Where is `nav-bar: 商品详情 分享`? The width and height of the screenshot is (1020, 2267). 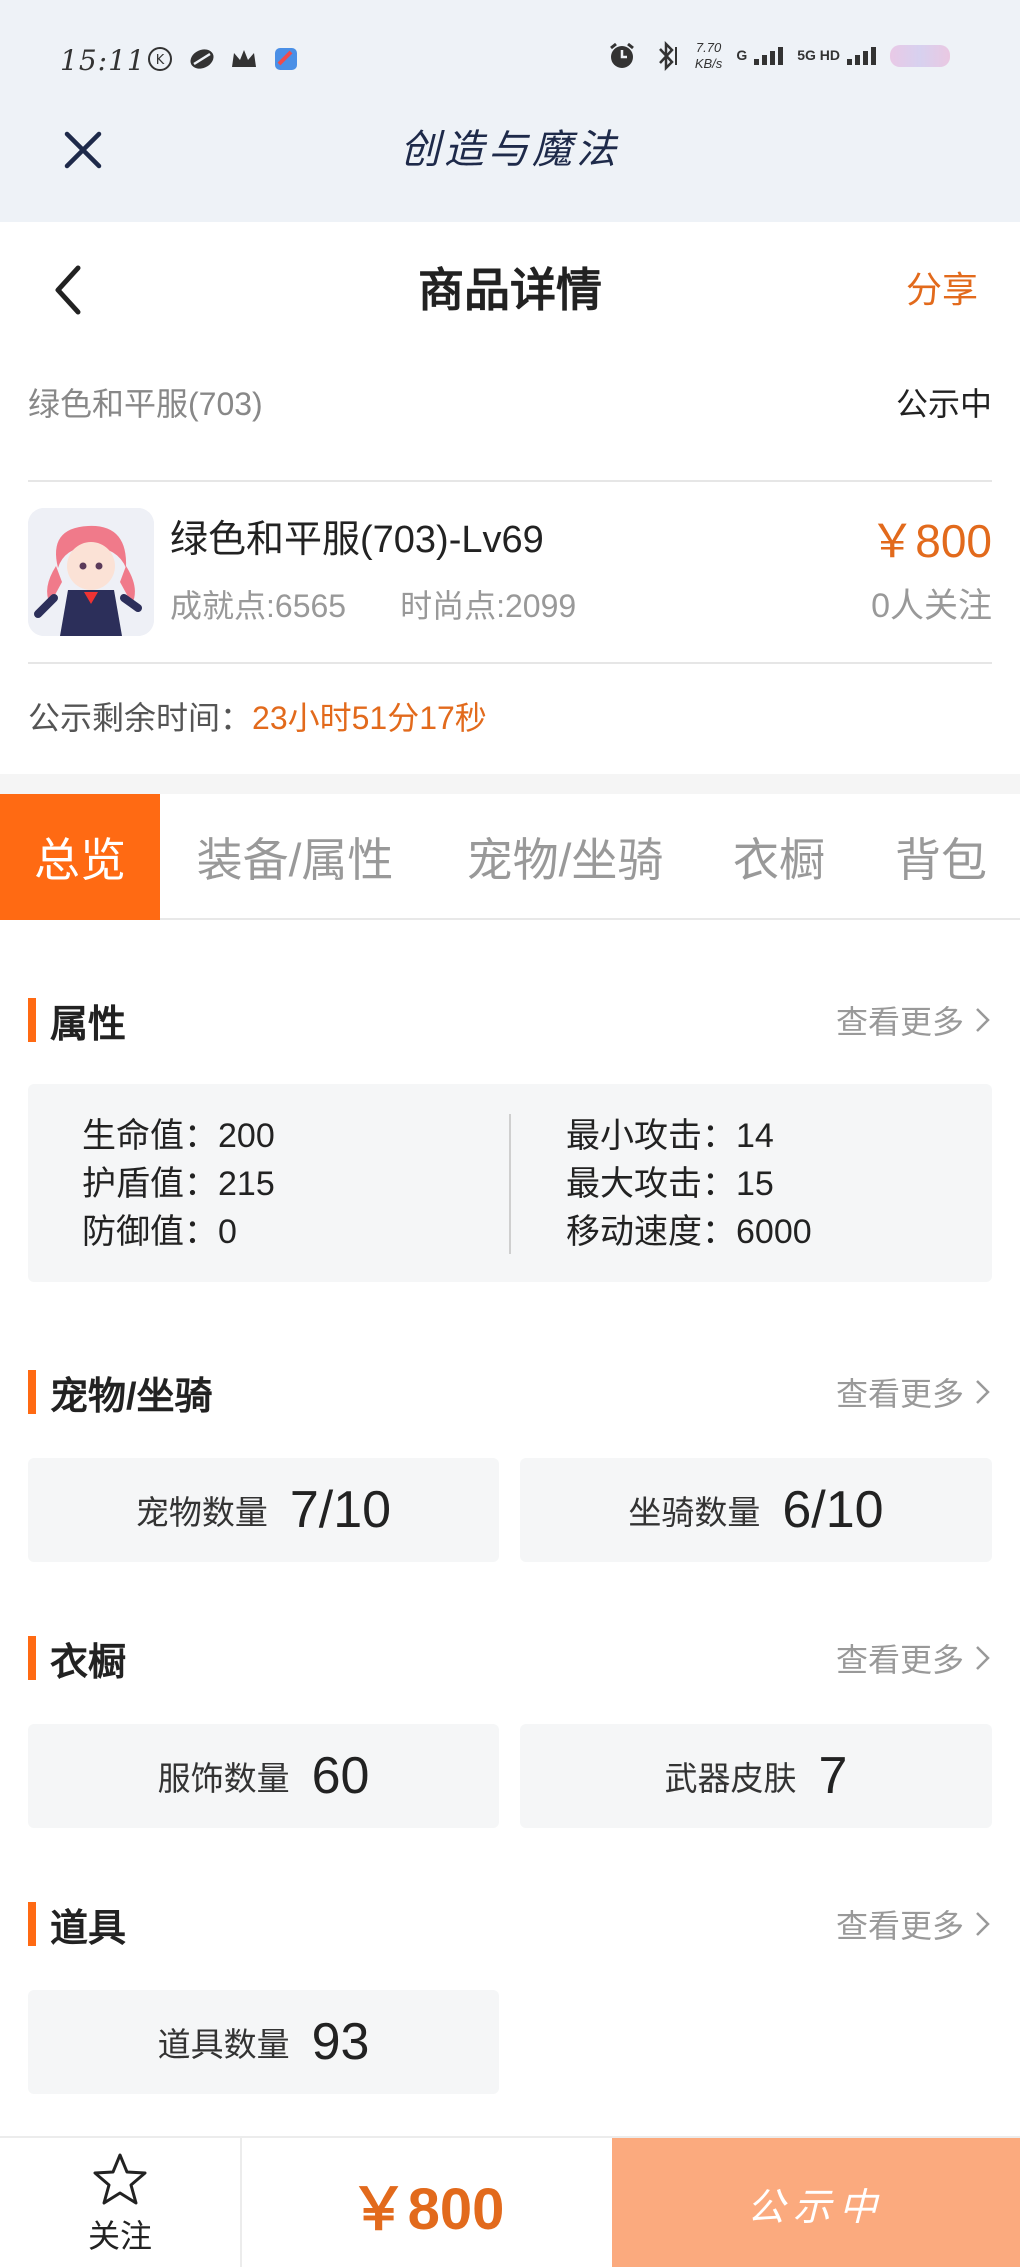
nav-bar: 商品详情 分享 is located at coordinates (510, 288).